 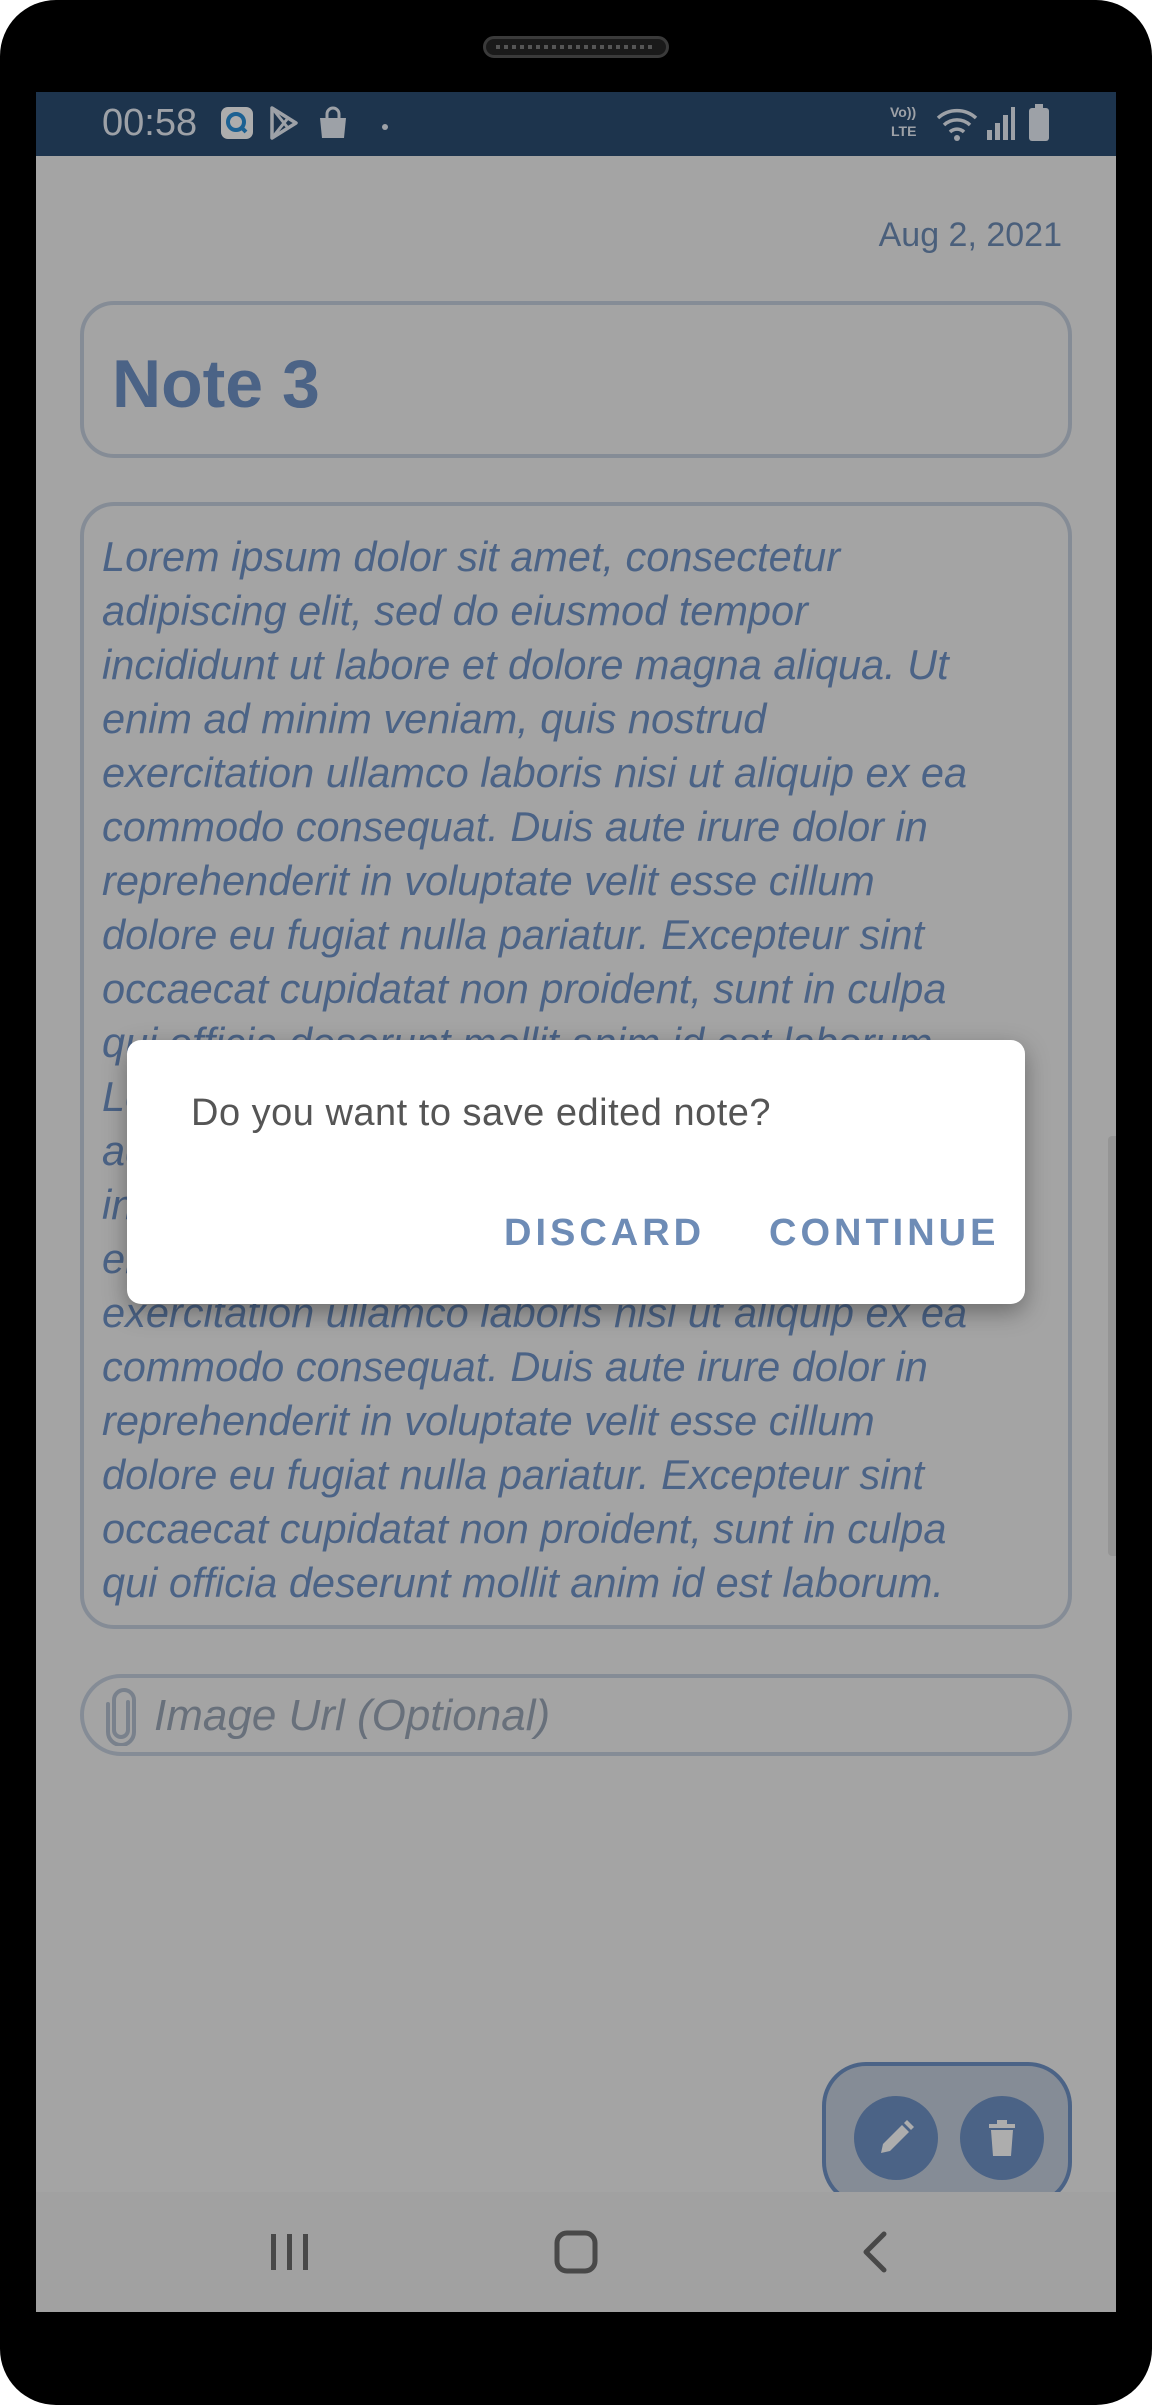 What do you see at coordinates (604, 1233) in the screenshot?
I see `discard-button: DISCARD` at bounding box center [604, 1233].